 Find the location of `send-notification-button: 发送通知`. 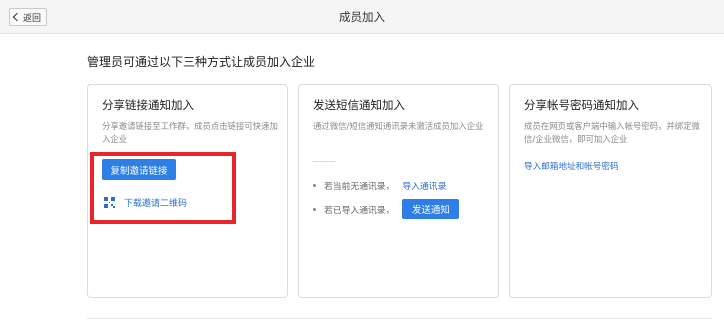

send-notification-button: 发送通知 is located at coordinates (431, 209).